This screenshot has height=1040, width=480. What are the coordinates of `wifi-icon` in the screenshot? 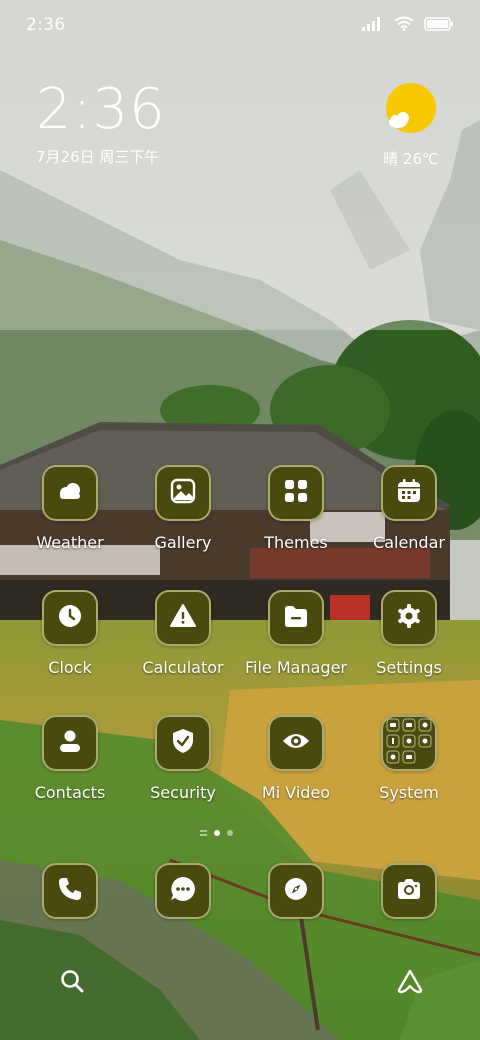 It's located at (404, 25).